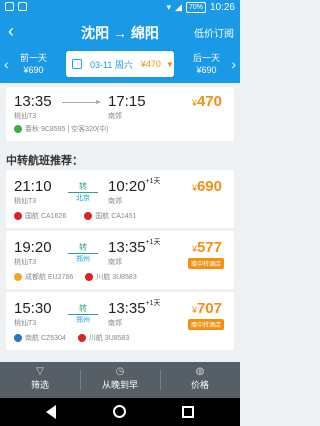 The height and width of the screenshot is (426, 320). I want to click on section-title: 中转航班推荐：, so click(44, 161).